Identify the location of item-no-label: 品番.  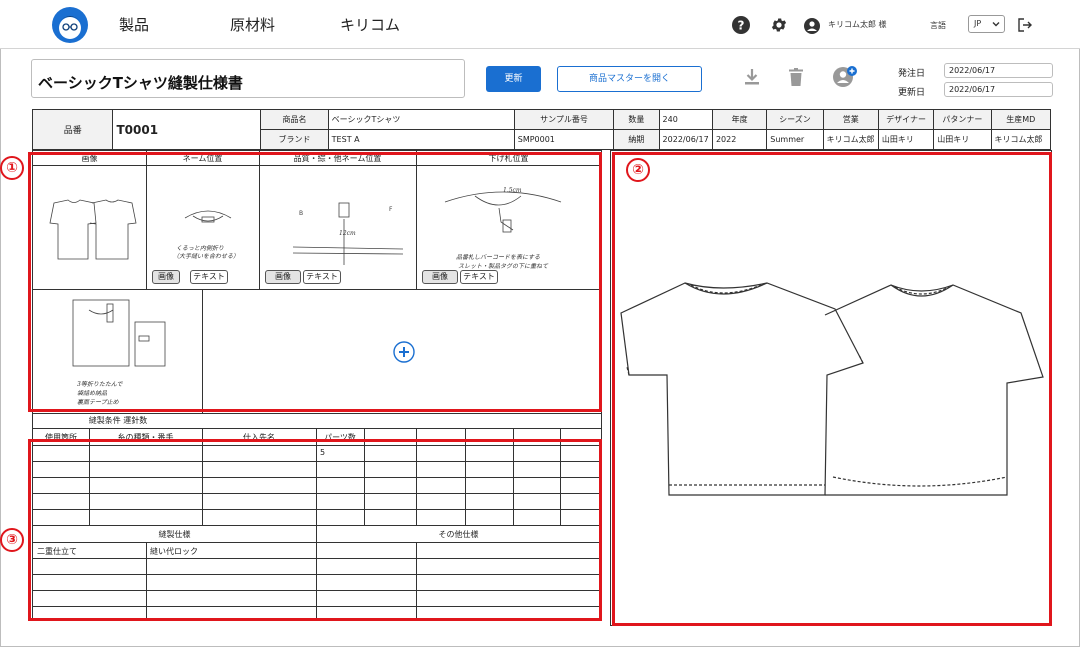
(72, 129).